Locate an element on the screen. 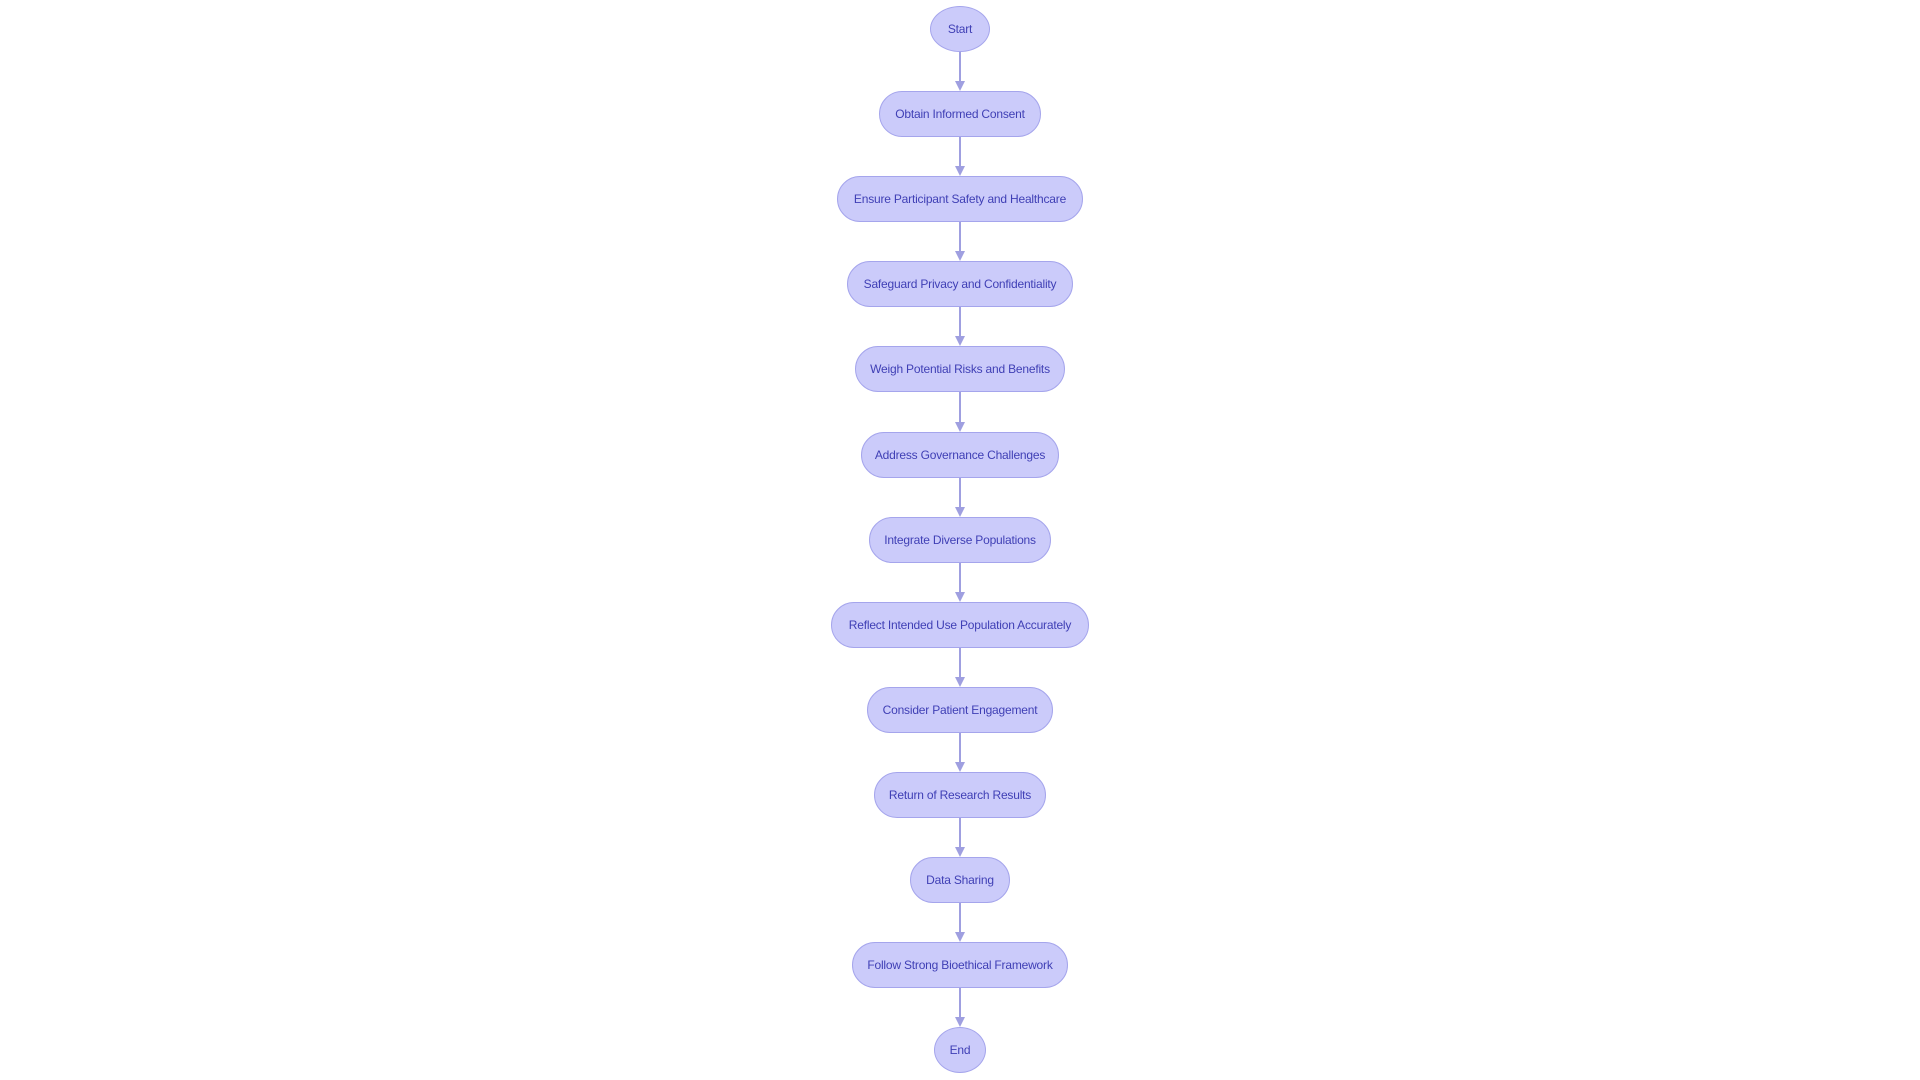 The height and width of the screenshot is (1080, 1920). edge-risks-to-governance is located at coordinates (960, 412).